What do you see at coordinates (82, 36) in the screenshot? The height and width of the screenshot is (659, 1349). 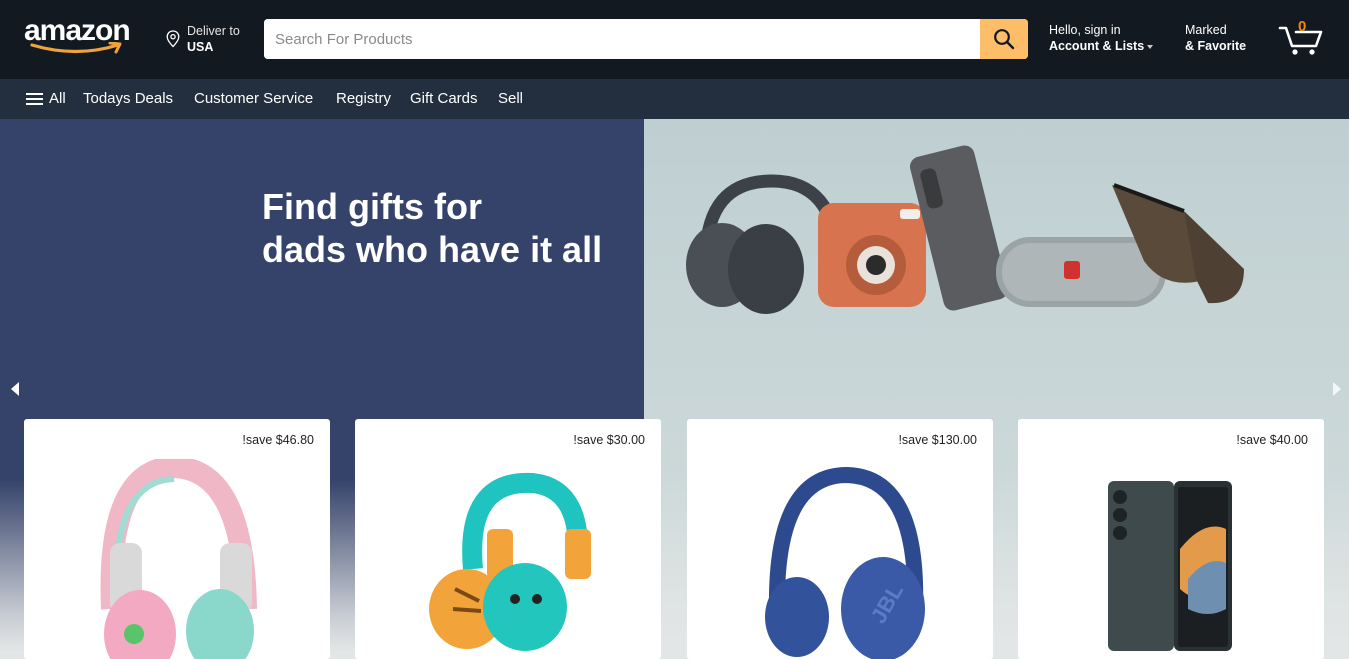 I see `amazon-logo: amazon` at bounding box center [82, 36].